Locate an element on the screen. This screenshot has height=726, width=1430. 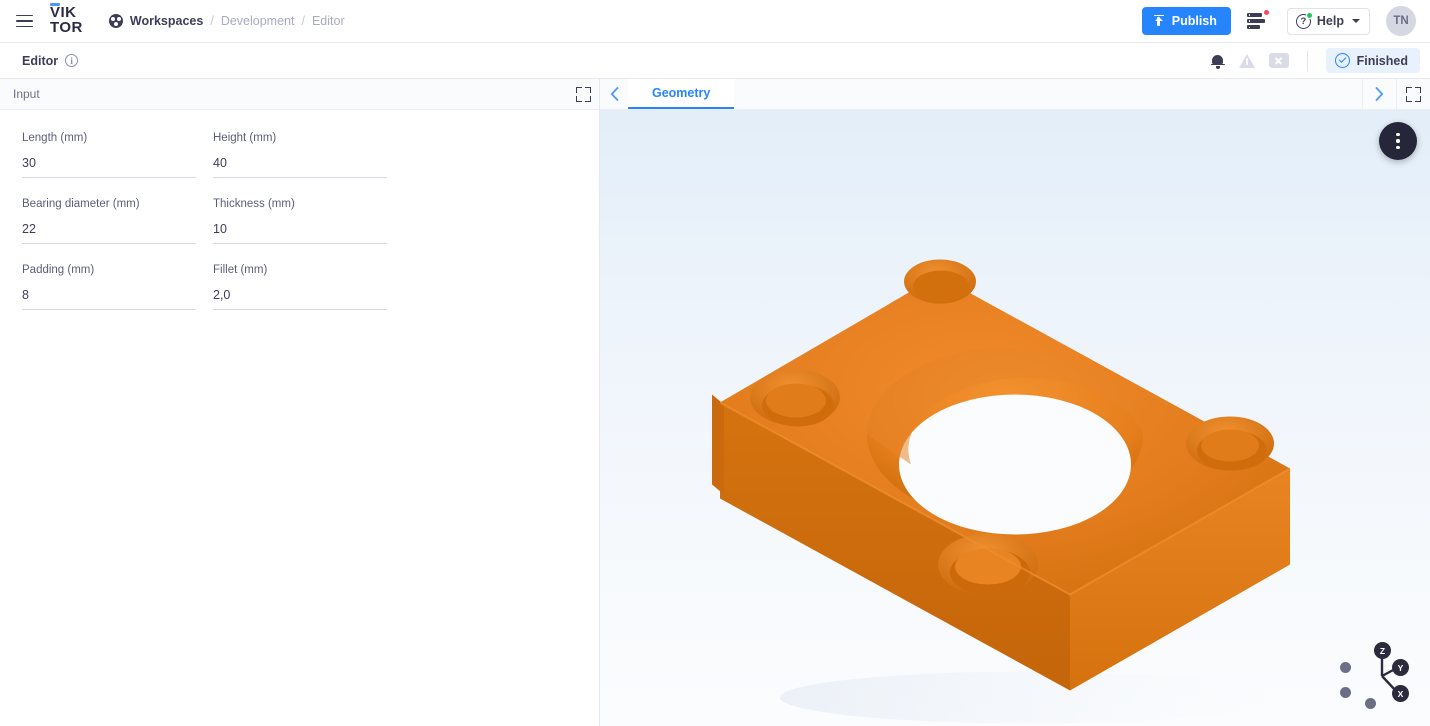
viewport-more-menu-button is located at coordinates (1398, 141).